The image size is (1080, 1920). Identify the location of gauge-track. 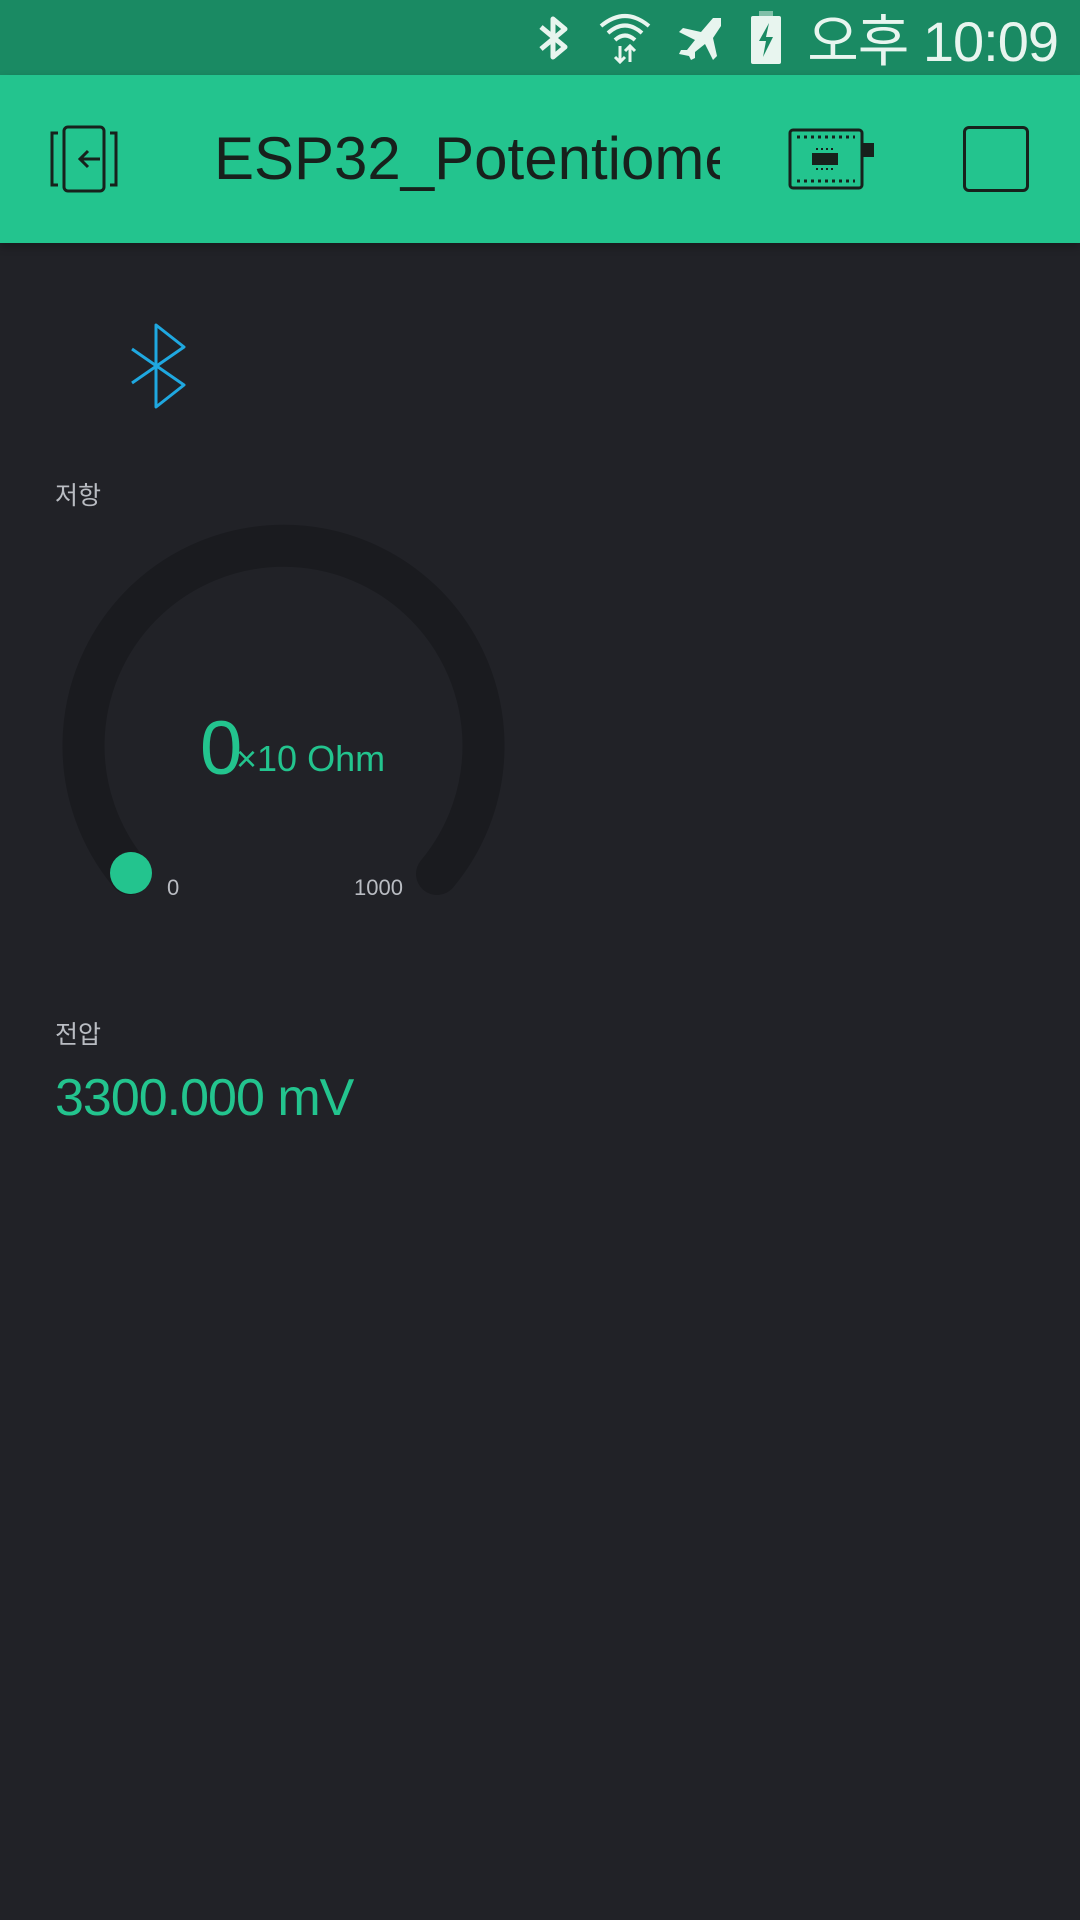
(283, 709).